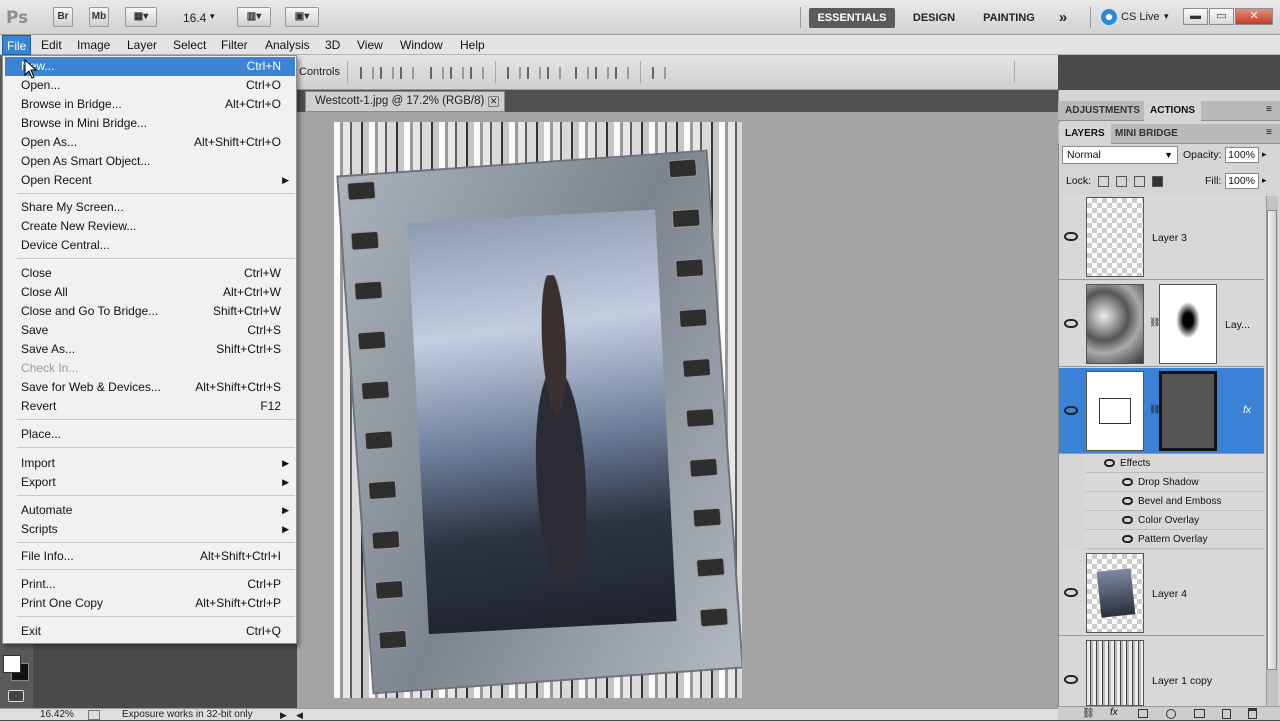 This screenshot has height=721, width=1280. What do you see at coordinates (1195, 16) in the screenshot?
I see `minimize-button: ▬` at bounding box center [1195, 16].